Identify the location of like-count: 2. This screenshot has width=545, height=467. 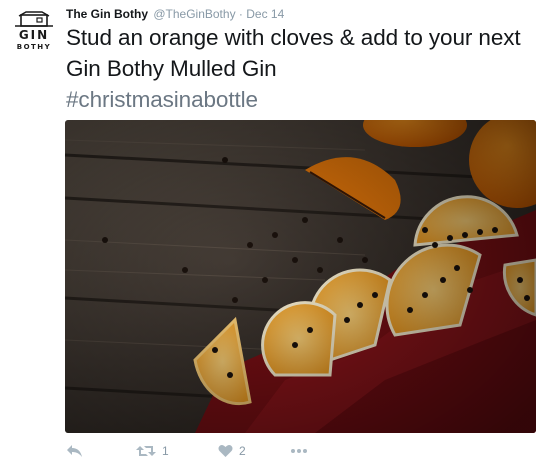
(242, 451).